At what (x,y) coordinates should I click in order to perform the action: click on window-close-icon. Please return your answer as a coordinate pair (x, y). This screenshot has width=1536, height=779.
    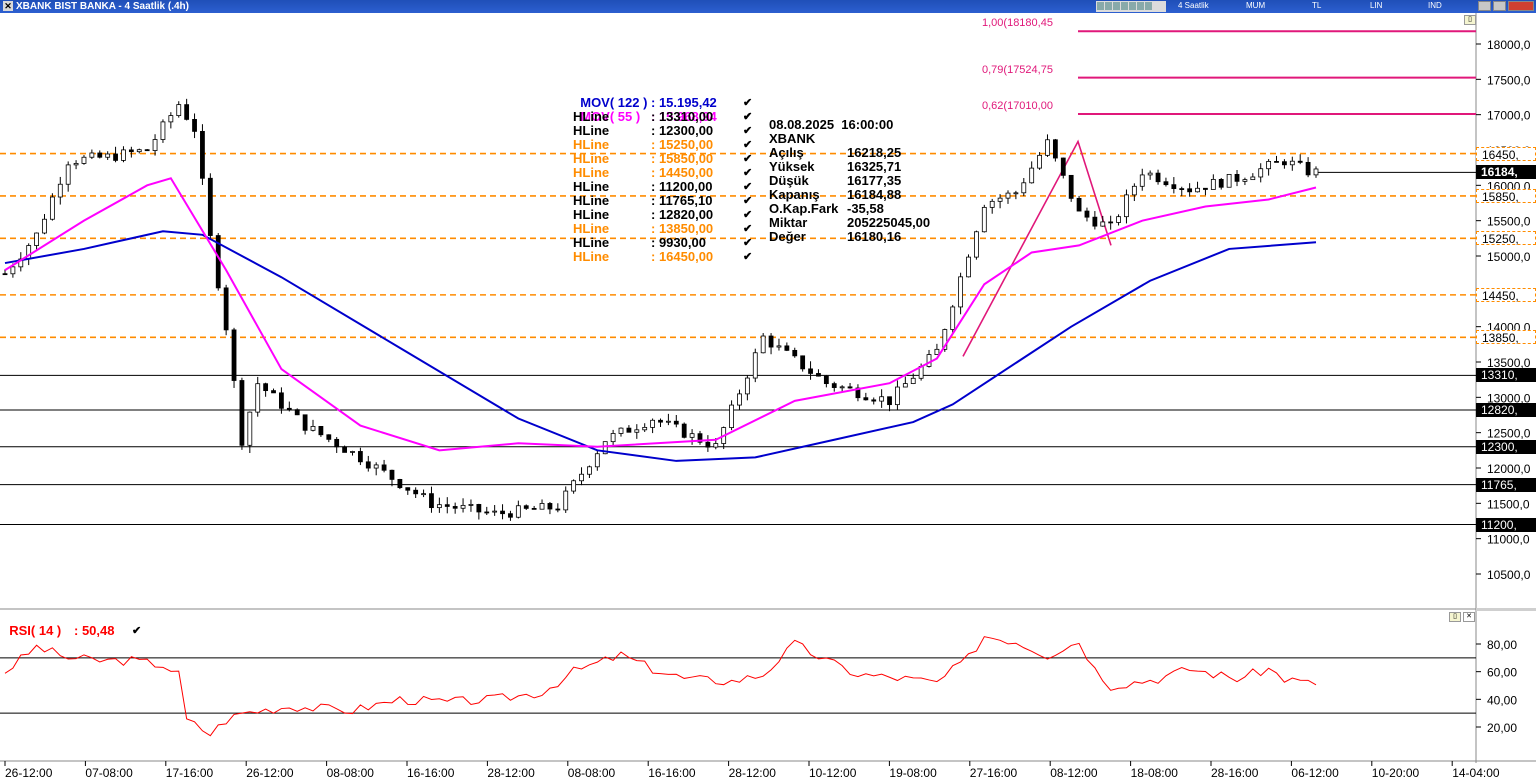
    Looking at the image, I should click on (1521, 6).